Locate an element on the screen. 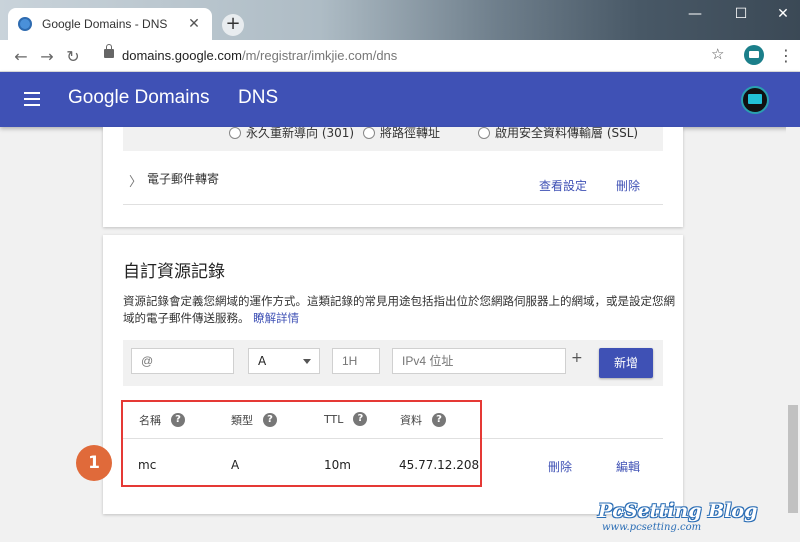 Image resolution: width=800 pixels, height=542 pixels. add-record-row: A + 新增 is located at coordinates (393, 363).